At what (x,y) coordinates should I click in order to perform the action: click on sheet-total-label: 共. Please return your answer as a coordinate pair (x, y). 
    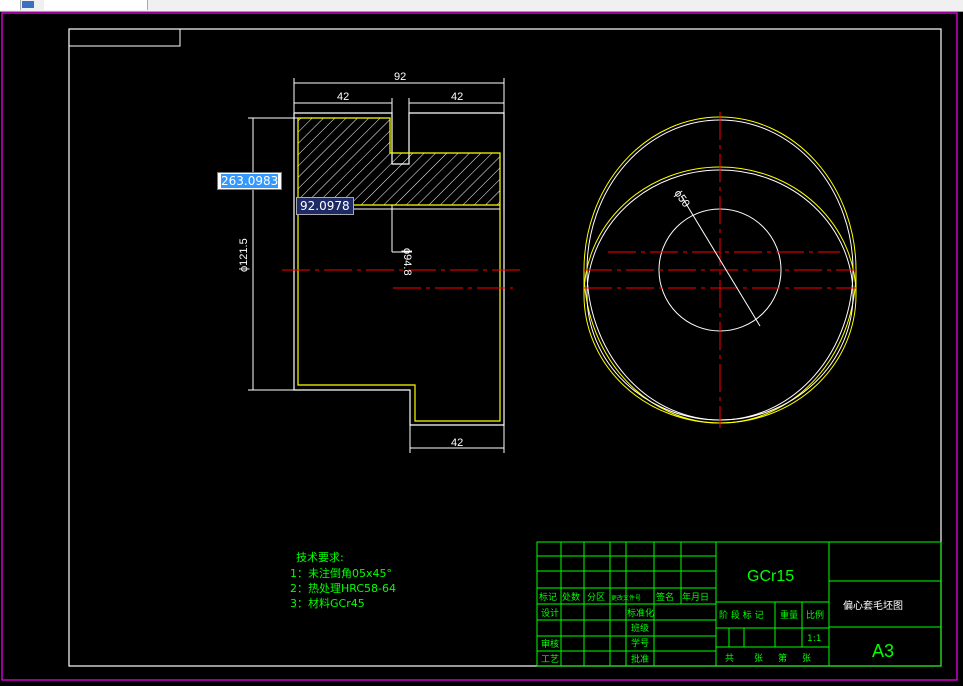
    Looking at the image, I should click on (729, 658).